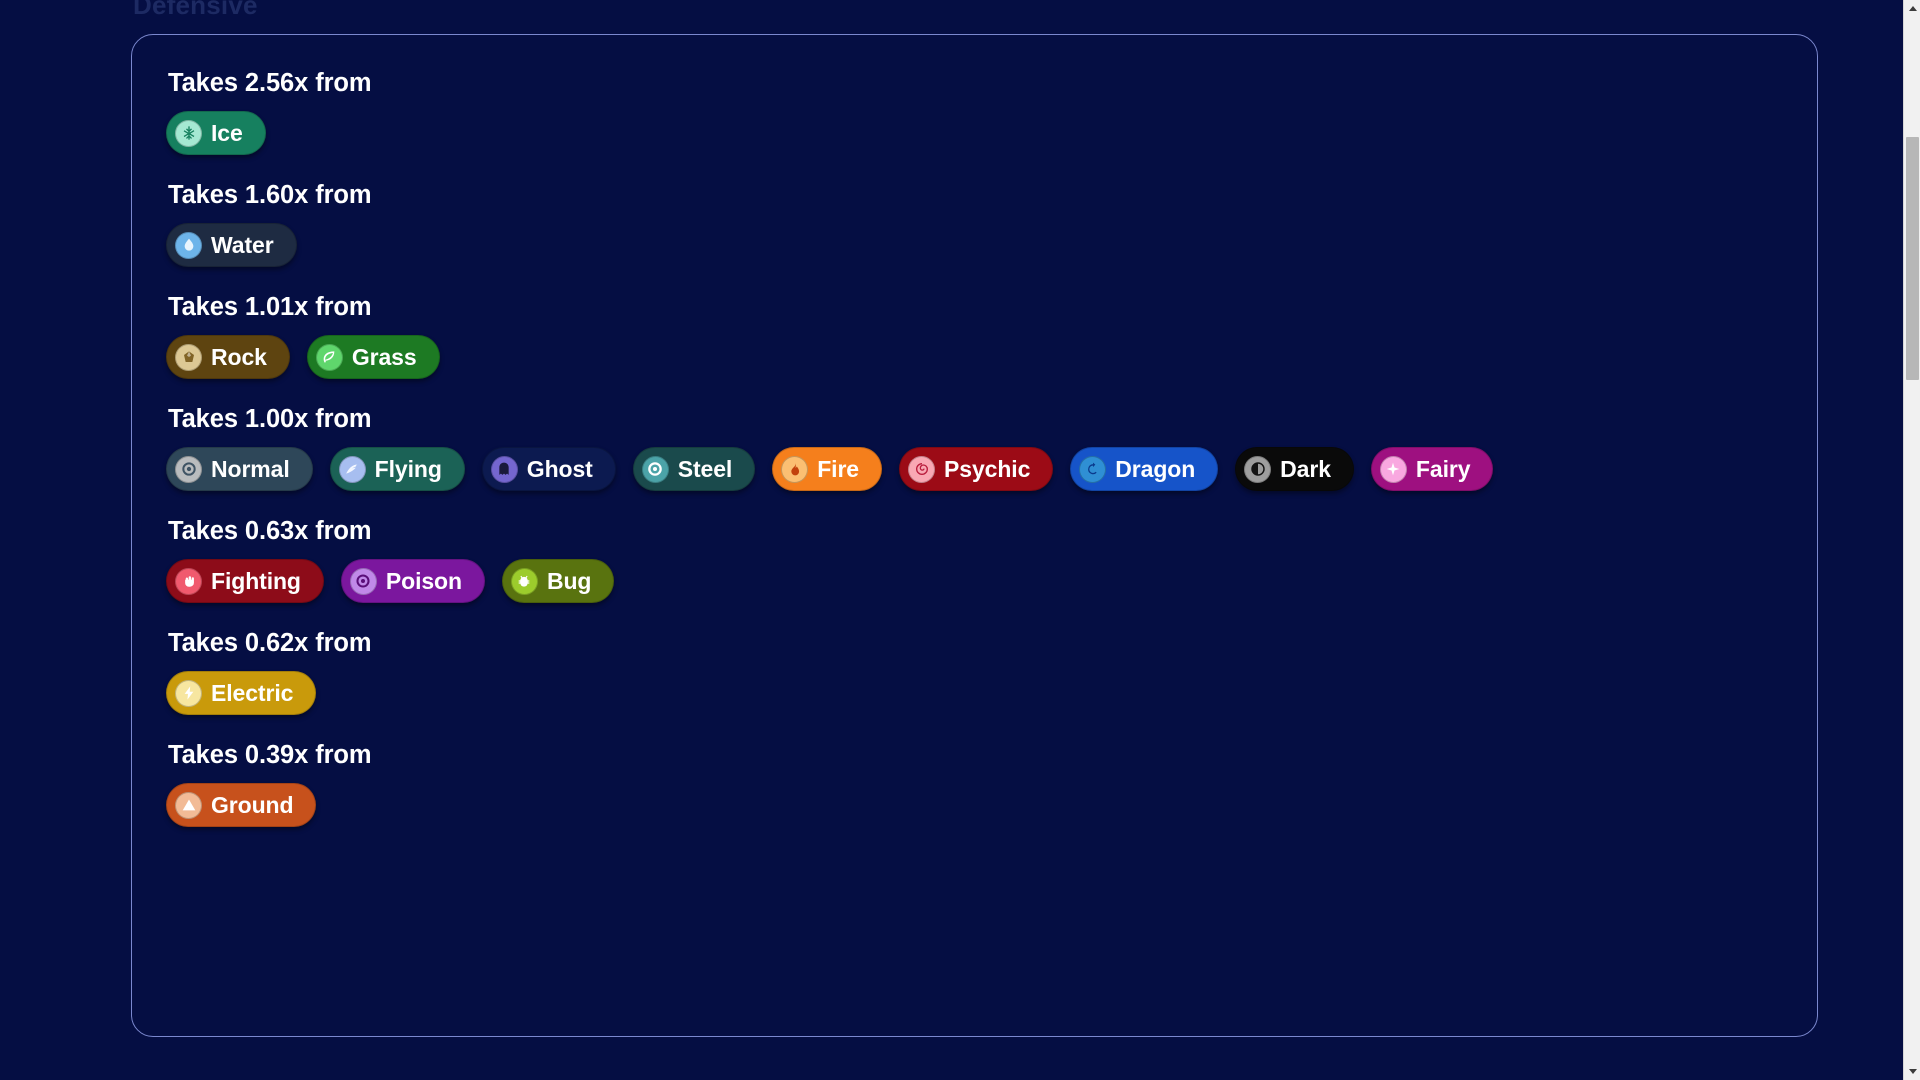 This screenshot has height=1080, width=1920. Describe the element at coordinates (188, 469) in the screenshot. I see `ring-icon` at that location.